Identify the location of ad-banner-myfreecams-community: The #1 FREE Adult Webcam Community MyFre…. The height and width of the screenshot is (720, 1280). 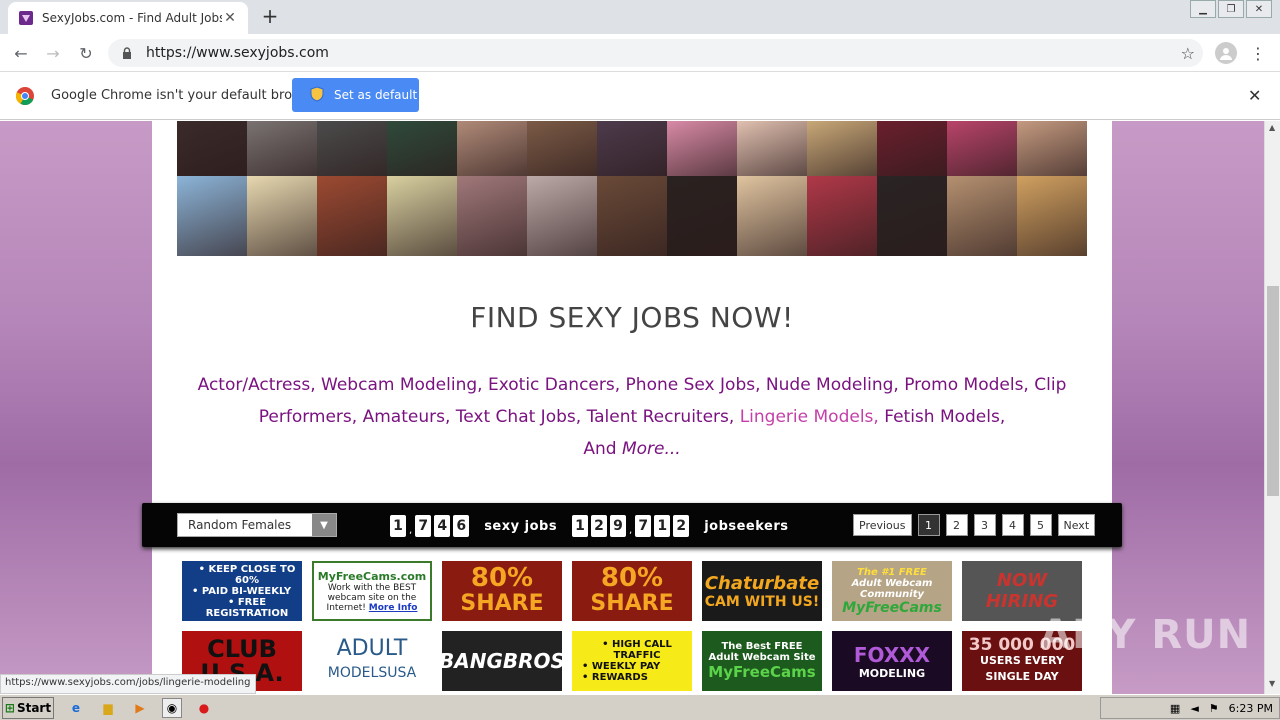
(892, 591).